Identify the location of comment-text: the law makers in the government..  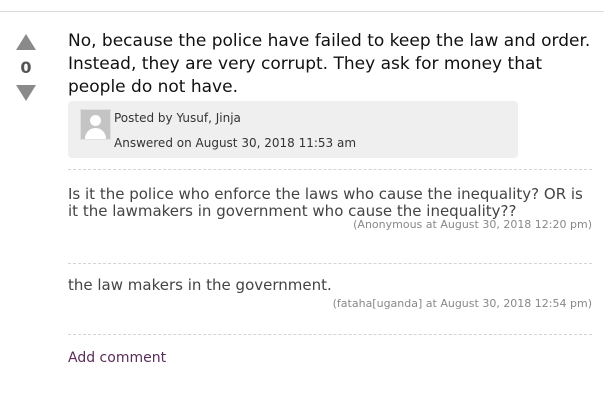
(200, 285).